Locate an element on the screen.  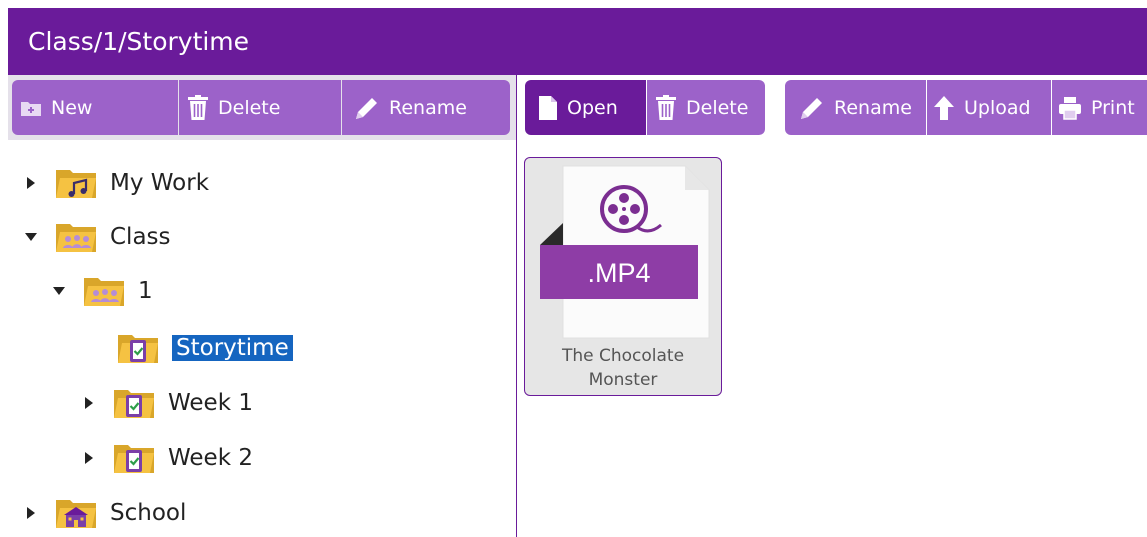
tree-item-class: Class is located at coordinates (96, 237).